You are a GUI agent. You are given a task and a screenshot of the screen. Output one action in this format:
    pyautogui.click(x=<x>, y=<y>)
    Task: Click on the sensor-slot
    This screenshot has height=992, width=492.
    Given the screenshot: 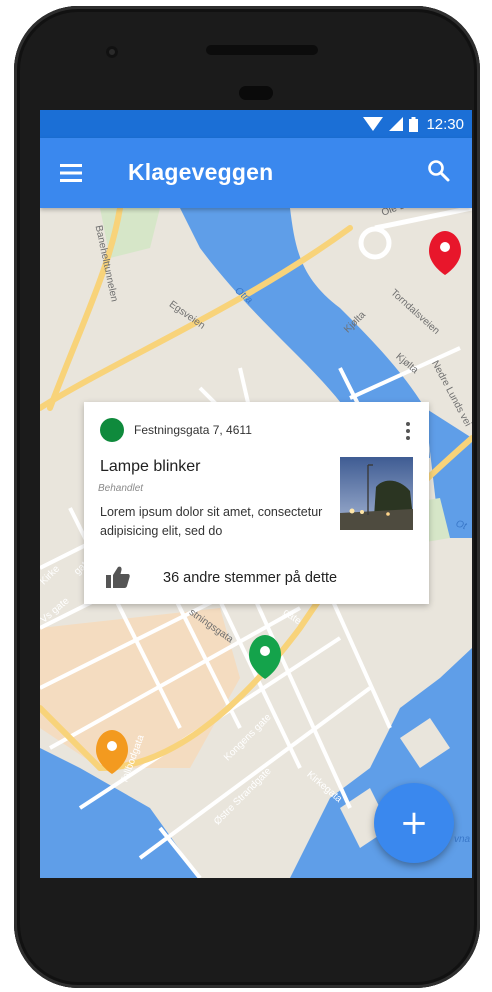 What is the action you would take?
    pyautogui.click(x=256, y=93)
    